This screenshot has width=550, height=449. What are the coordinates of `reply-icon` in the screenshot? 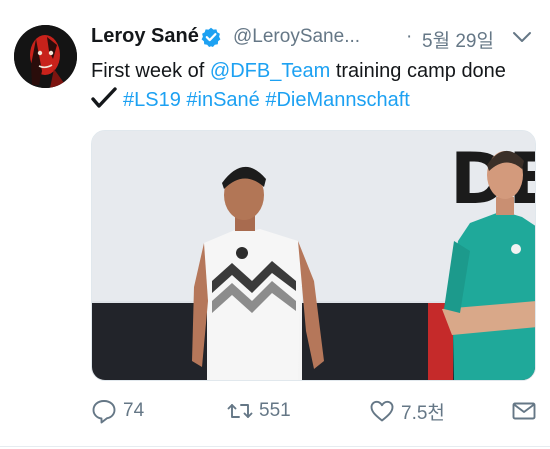 It's located at (104, 412).